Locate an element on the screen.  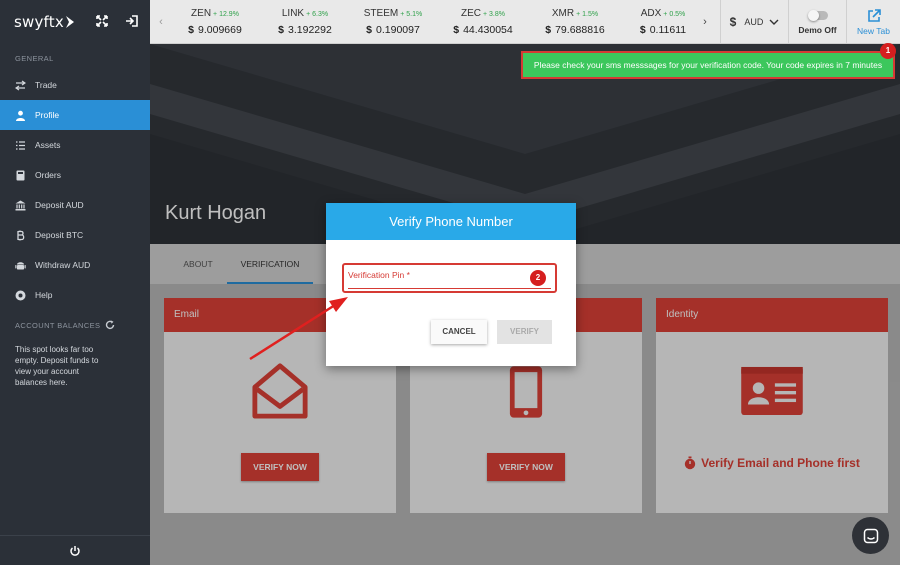
chat-button is located at coordinates (870, 535).